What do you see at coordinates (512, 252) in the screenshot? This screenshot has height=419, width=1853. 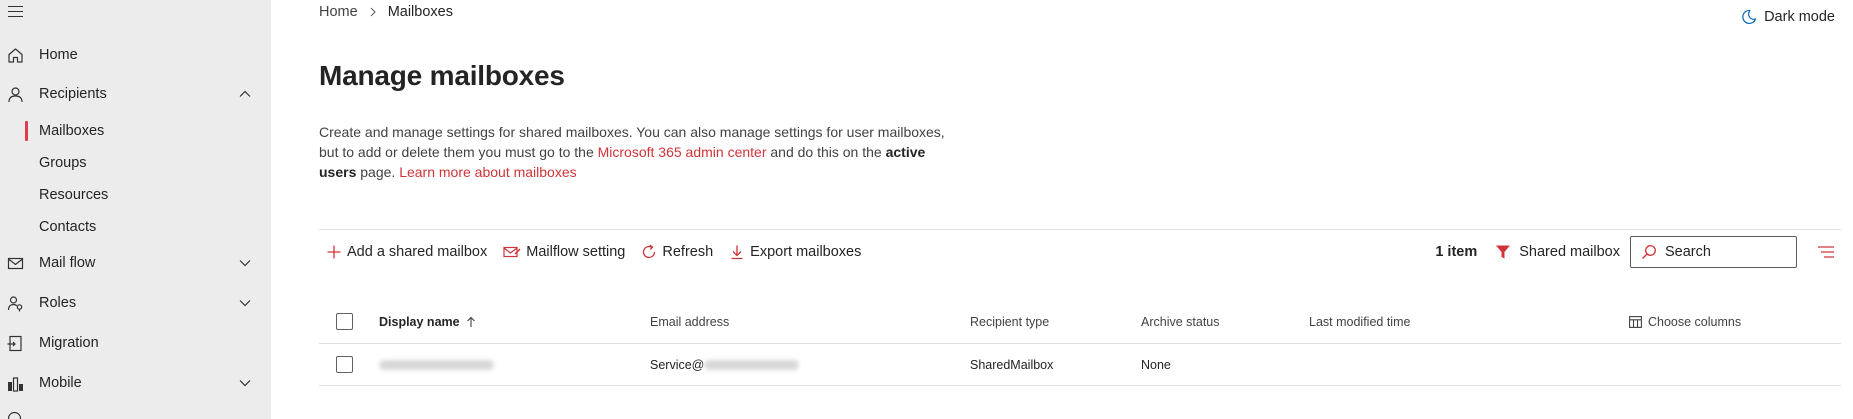 I see `mail-settings-icon` at bounding box center [512, 252].